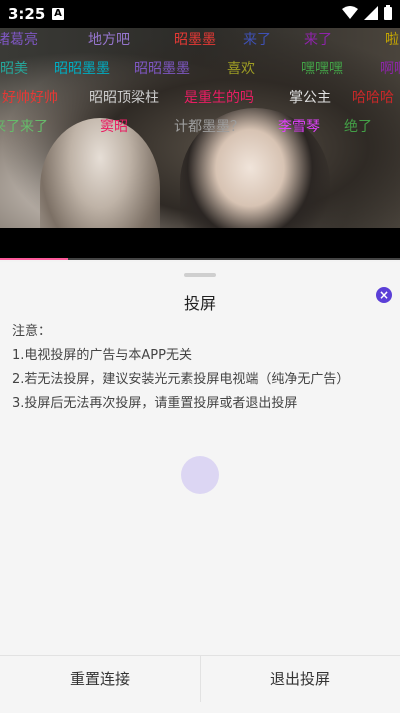  I want to click on status-bar: 3:25 A, so click(200, 14).